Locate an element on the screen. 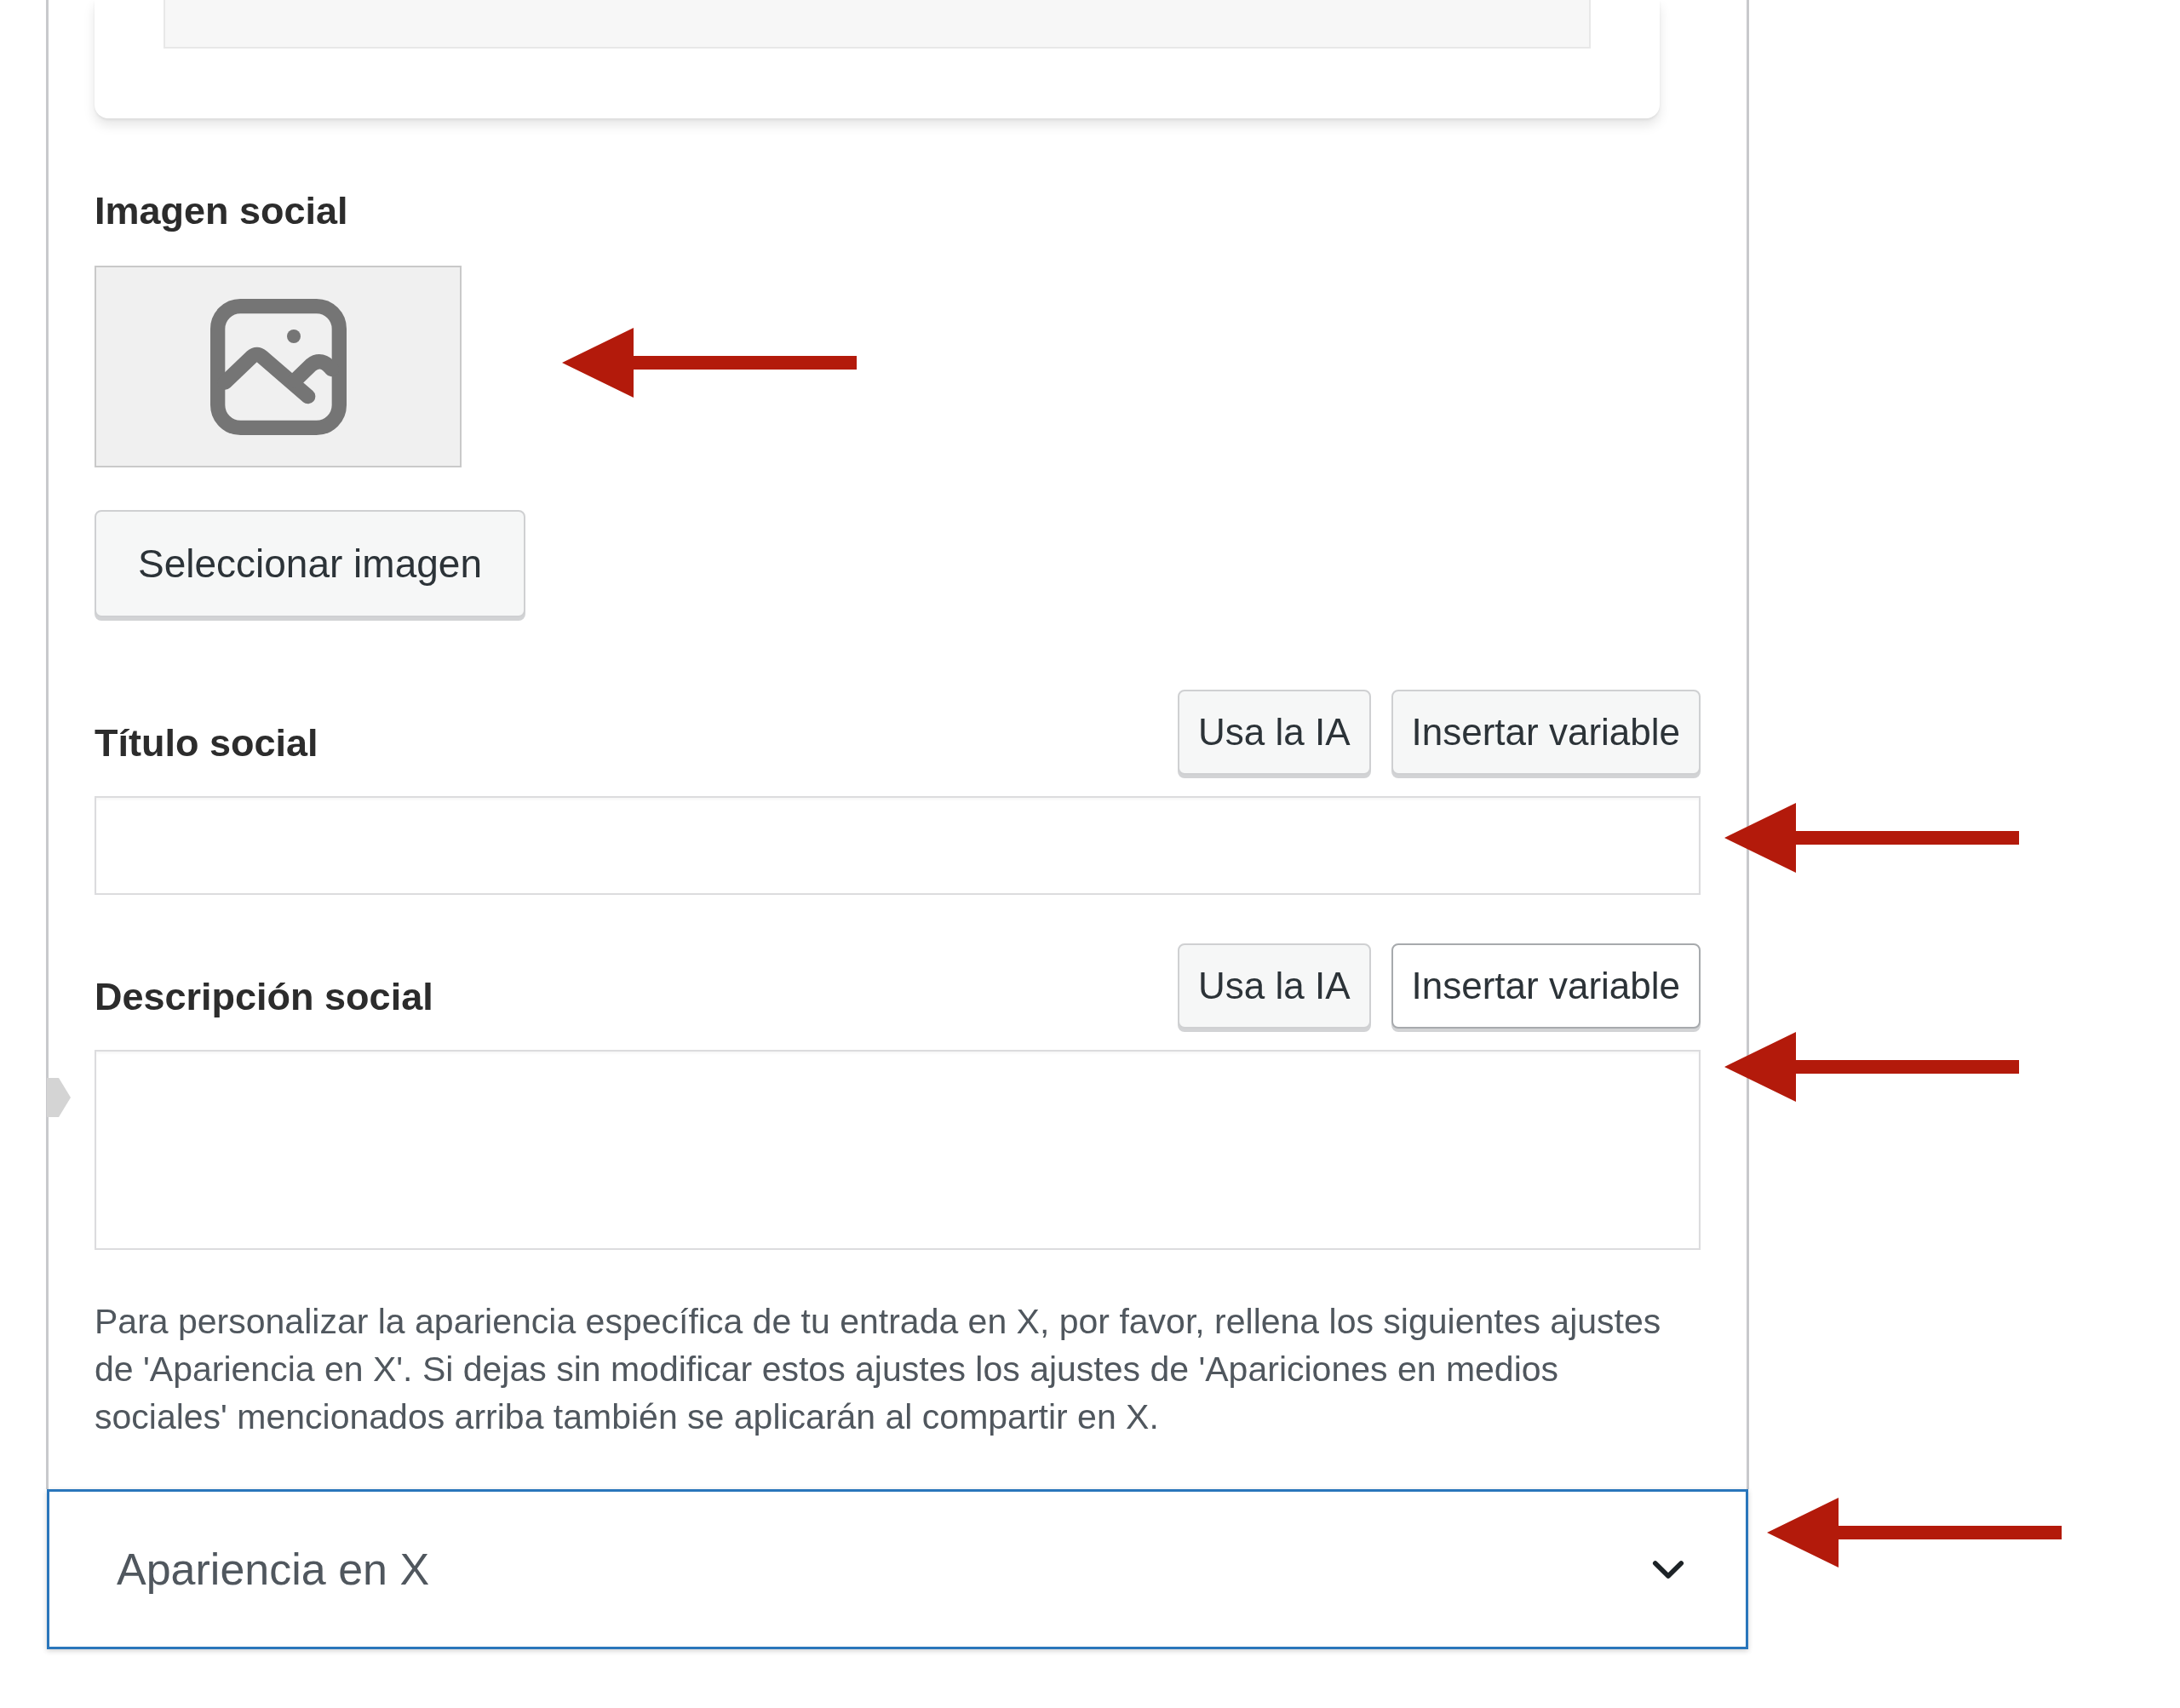 The height and width of the screenshot is (1708, 2180). accordion-header: Apariencia en X is located at coordinates (898, 1569).